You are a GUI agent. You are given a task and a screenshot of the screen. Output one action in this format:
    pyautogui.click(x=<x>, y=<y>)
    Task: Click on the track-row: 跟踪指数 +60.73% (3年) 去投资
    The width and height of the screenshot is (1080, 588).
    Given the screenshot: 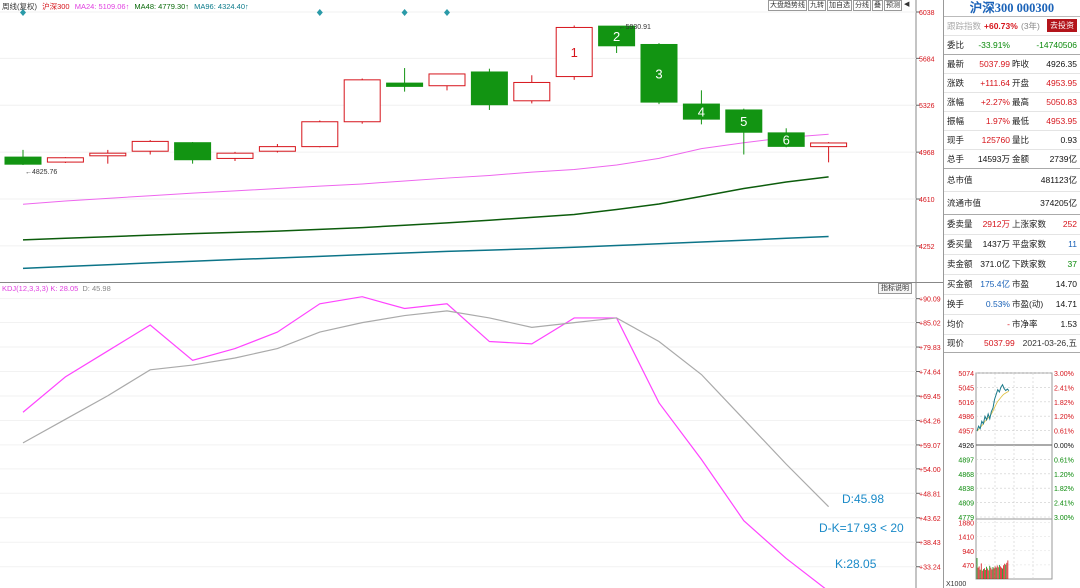 What is the action you would take?
    pyautogui.click(x=1012, y=26)
    